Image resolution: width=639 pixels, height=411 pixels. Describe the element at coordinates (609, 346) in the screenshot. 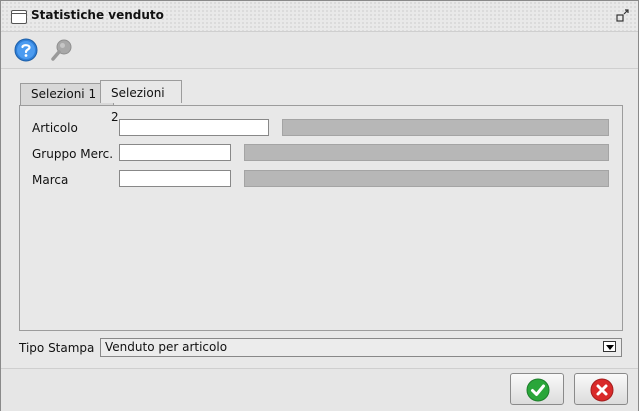

I see `chevron-down-icon` at that location.